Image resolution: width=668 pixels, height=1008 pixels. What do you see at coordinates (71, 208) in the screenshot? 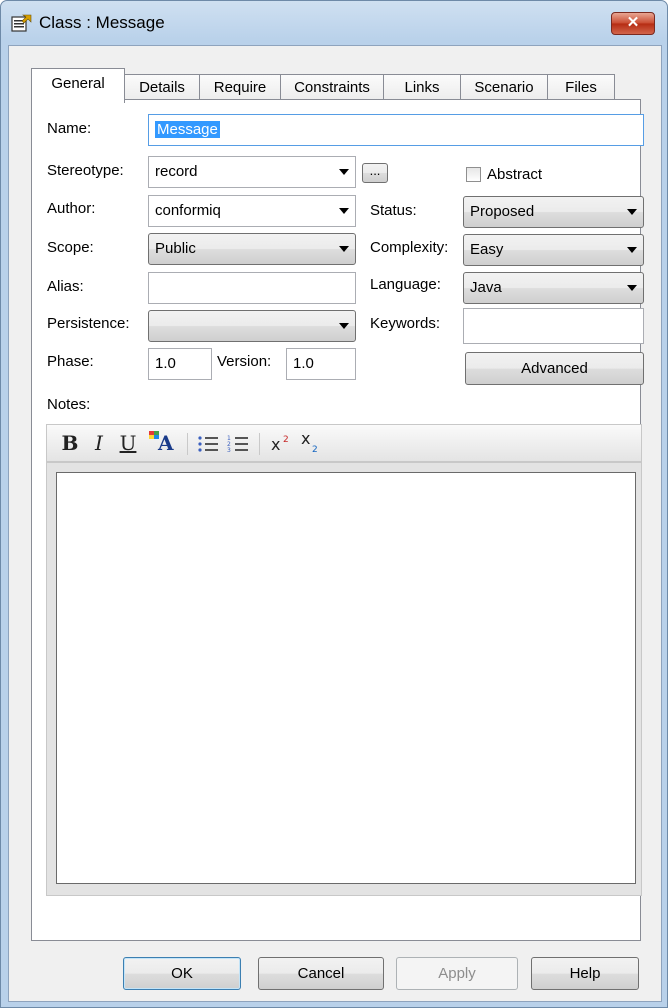
I see `author-label: Author:` at bounding box center [71, 208].